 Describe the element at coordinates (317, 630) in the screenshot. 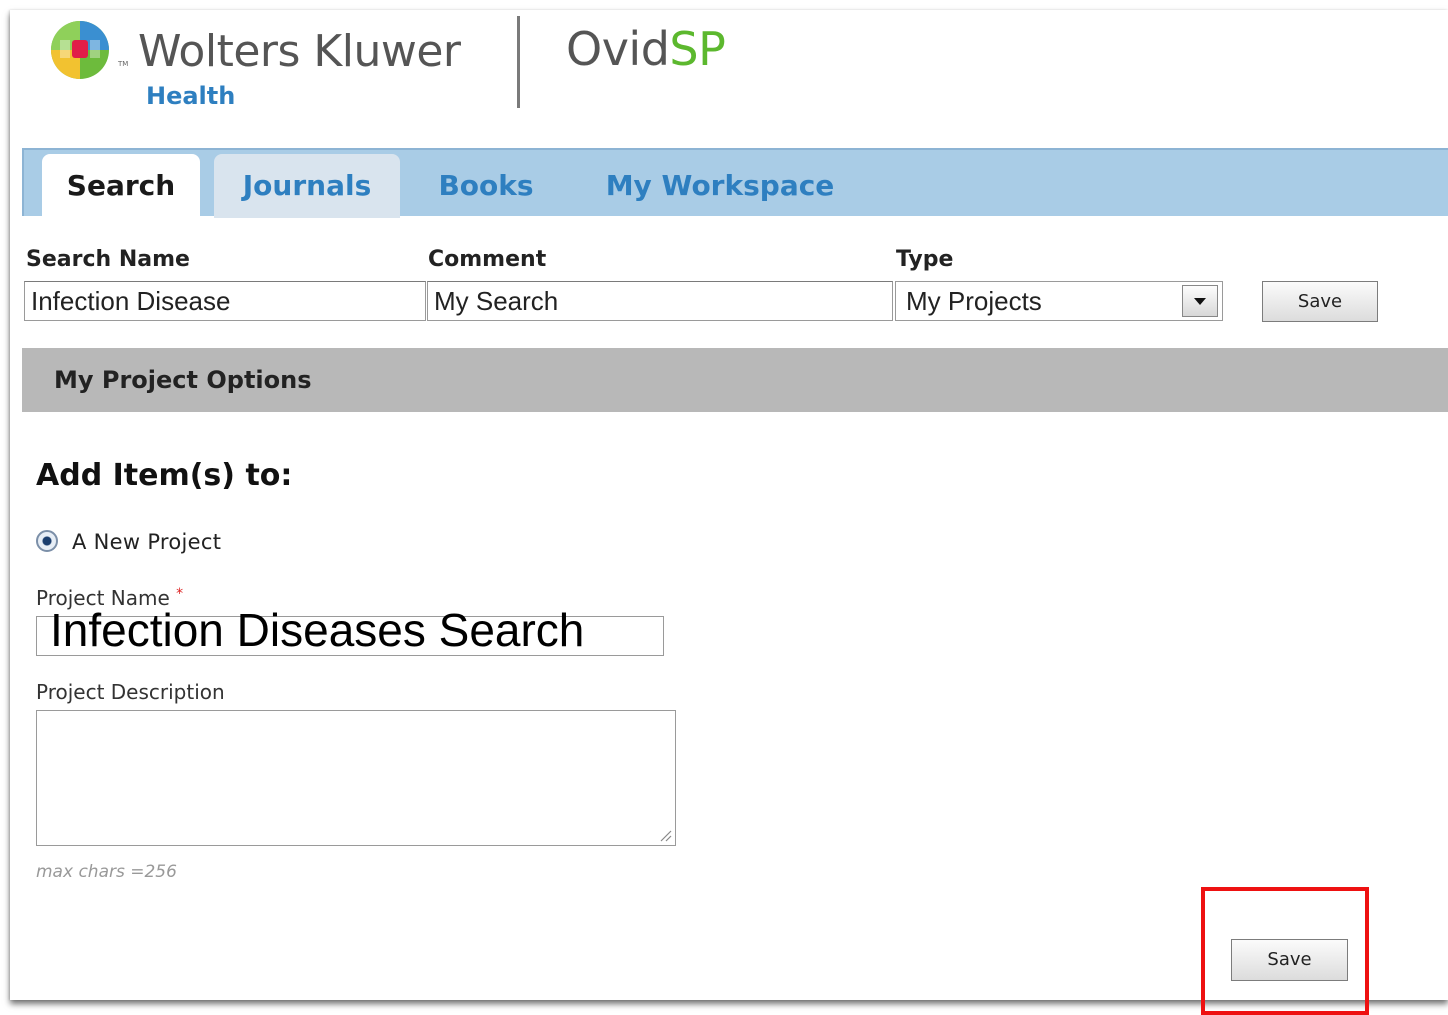

I see `project-name-value: Infection Diseases Search` at that location.